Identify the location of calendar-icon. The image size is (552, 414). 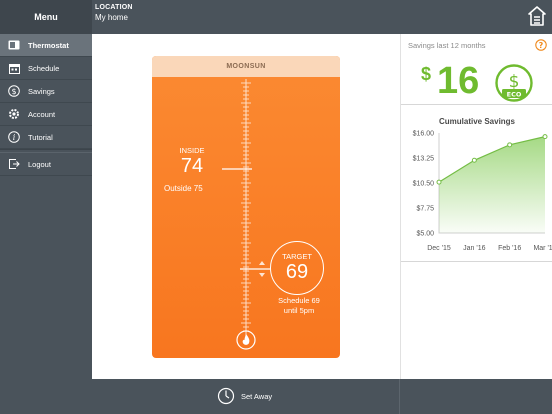
(14, 68).